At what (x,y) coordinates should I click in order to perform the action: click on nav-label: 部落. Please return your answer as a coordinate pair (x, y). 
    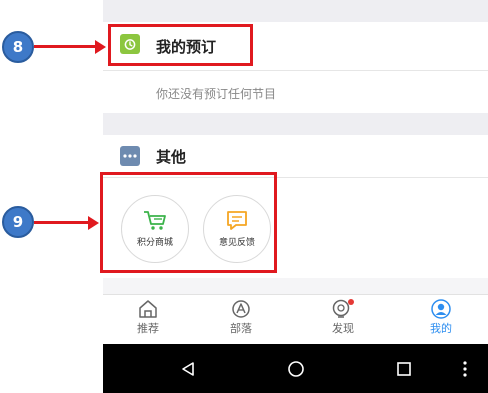
    Looking at the image, I should click on (241, 328).